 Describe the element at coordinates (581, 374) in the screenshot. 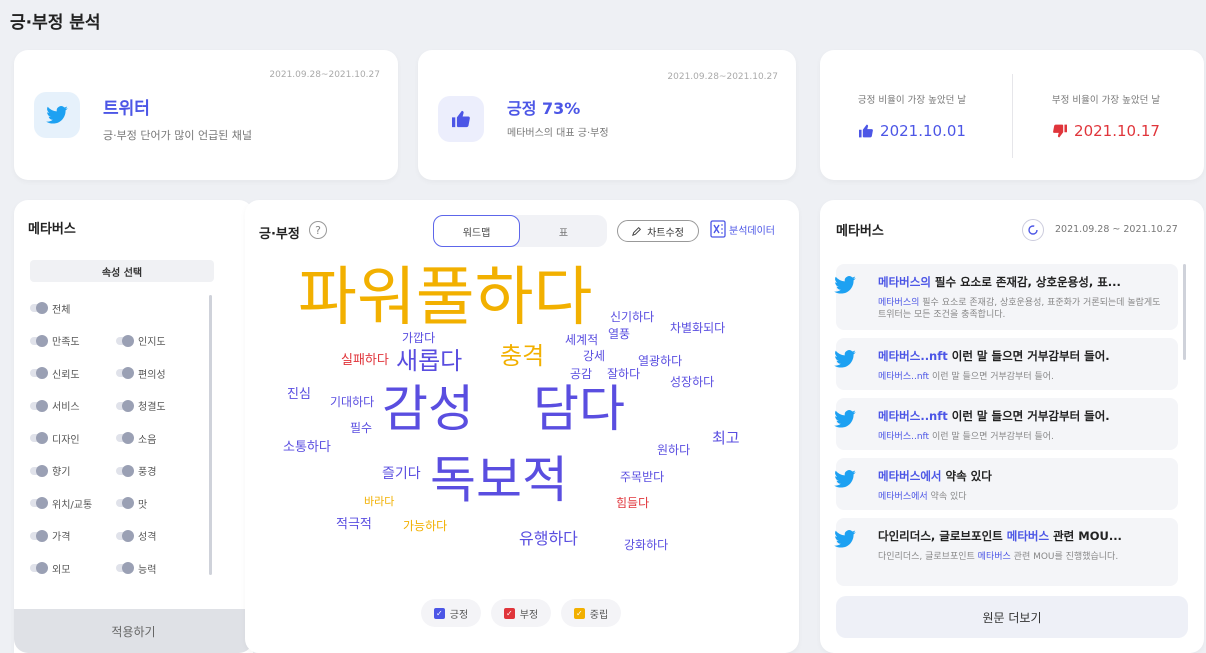

I see `word: 공감` at that location.